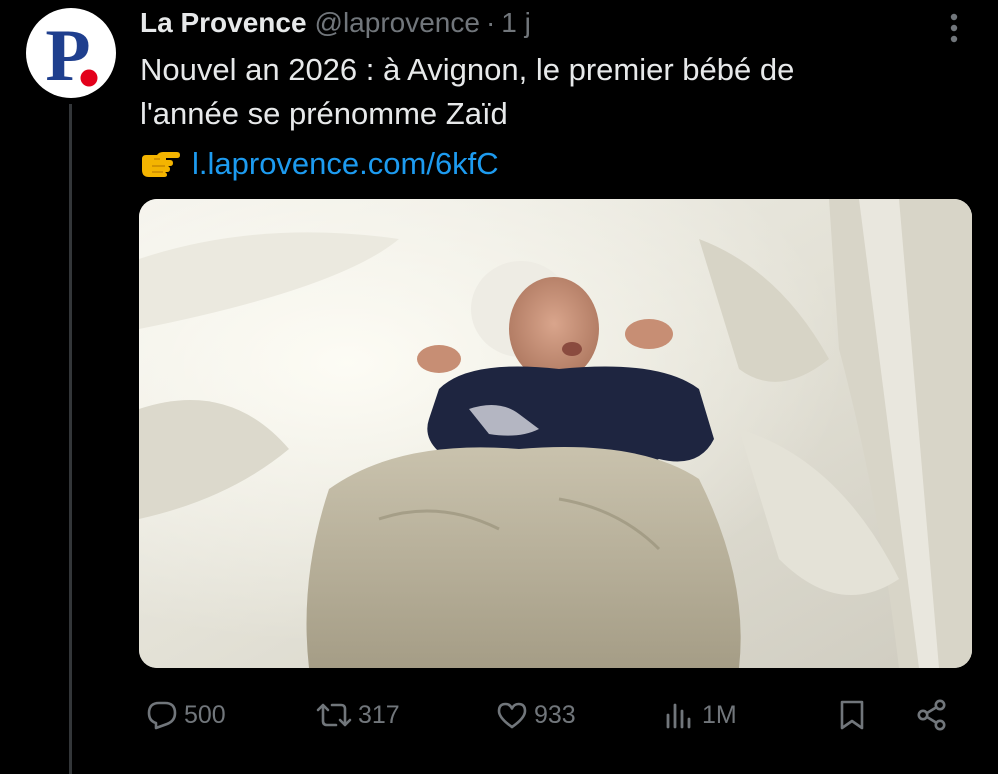 The image size is (998, 774). I want to click on like-button: 933, so click(536, 715).